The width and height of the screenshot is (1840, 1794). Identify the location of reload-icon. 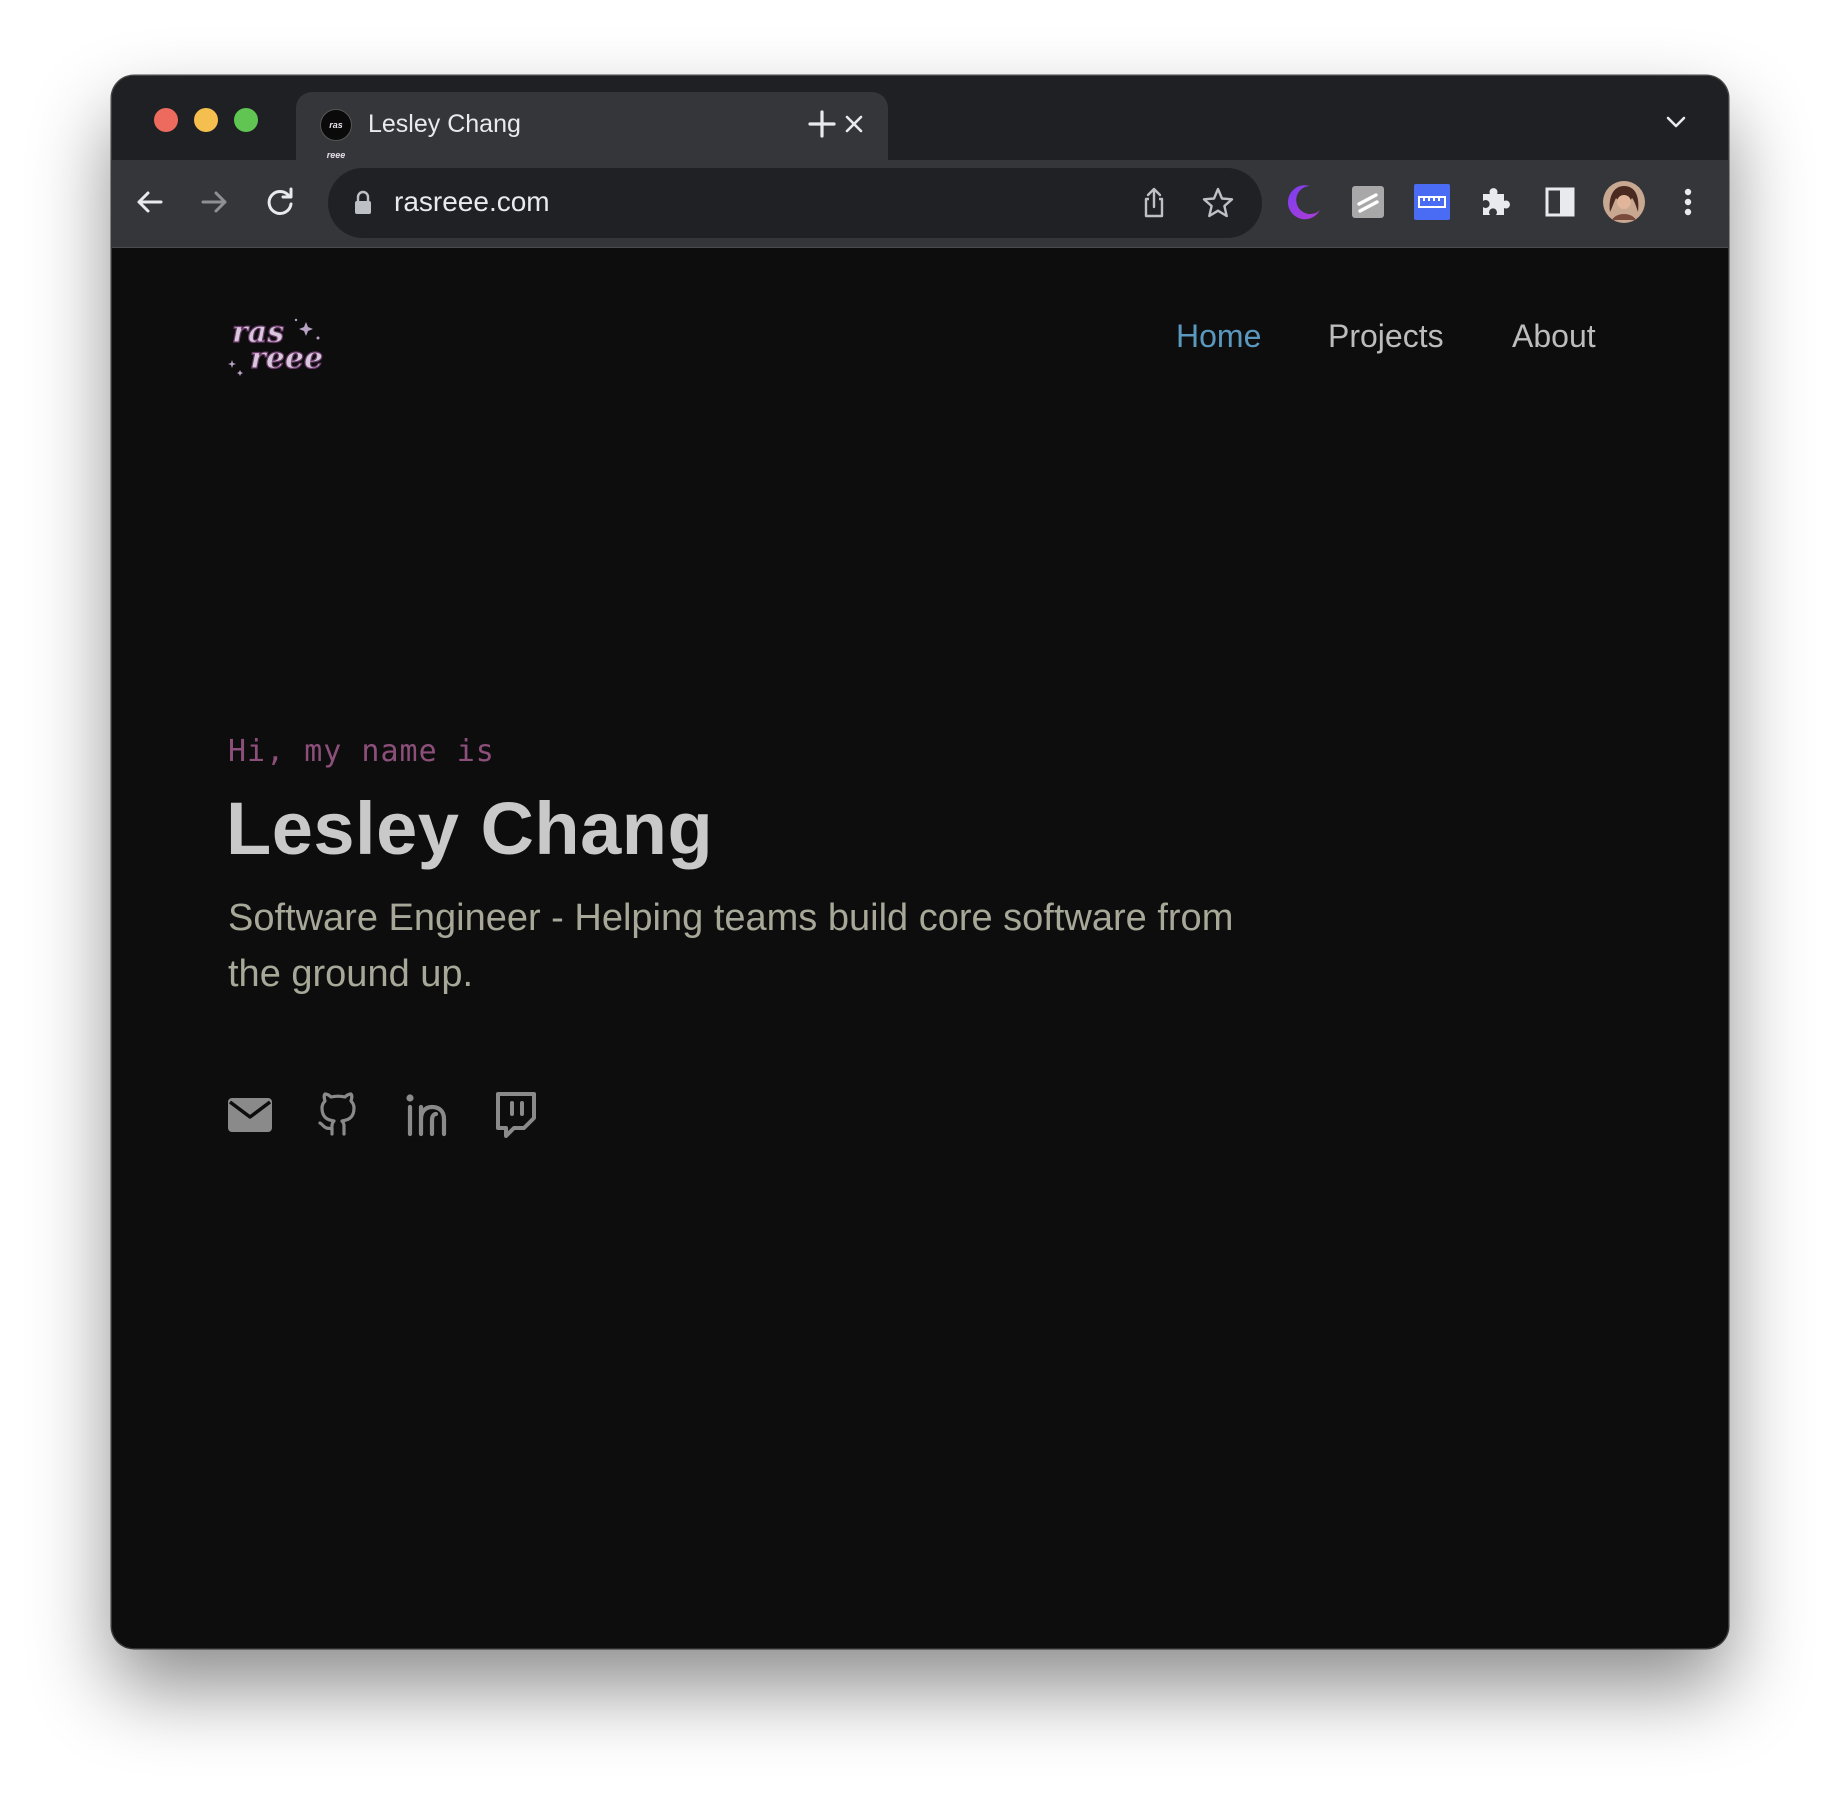
(280, 202).